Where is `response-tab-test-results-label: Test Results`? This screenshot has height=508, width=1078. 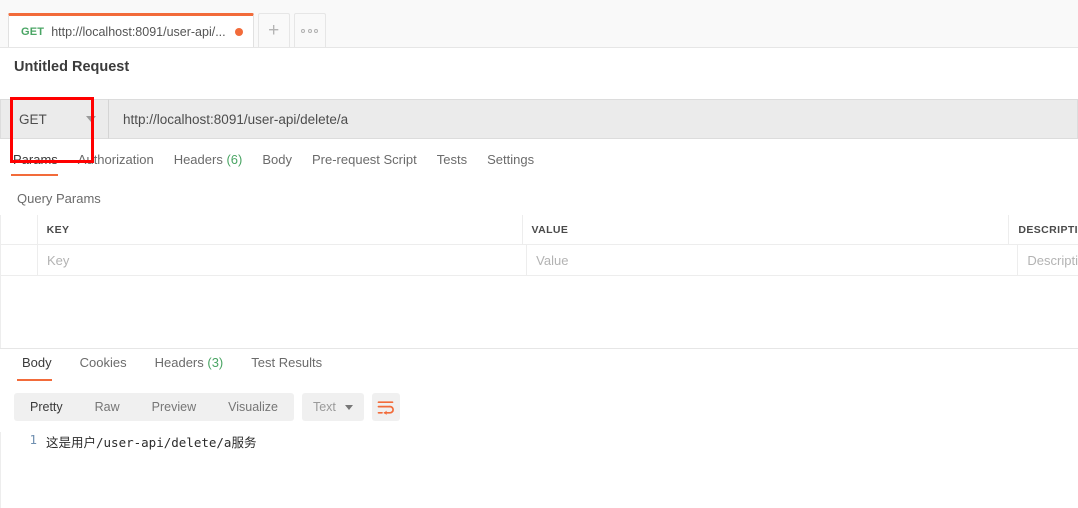
response-tab-test-results-label: Test Results is located at coordinates (287, 362).